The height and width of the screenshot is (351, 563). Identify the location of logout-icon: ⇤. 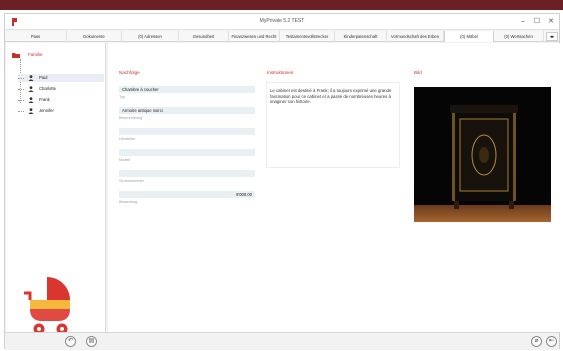
(551, 341).